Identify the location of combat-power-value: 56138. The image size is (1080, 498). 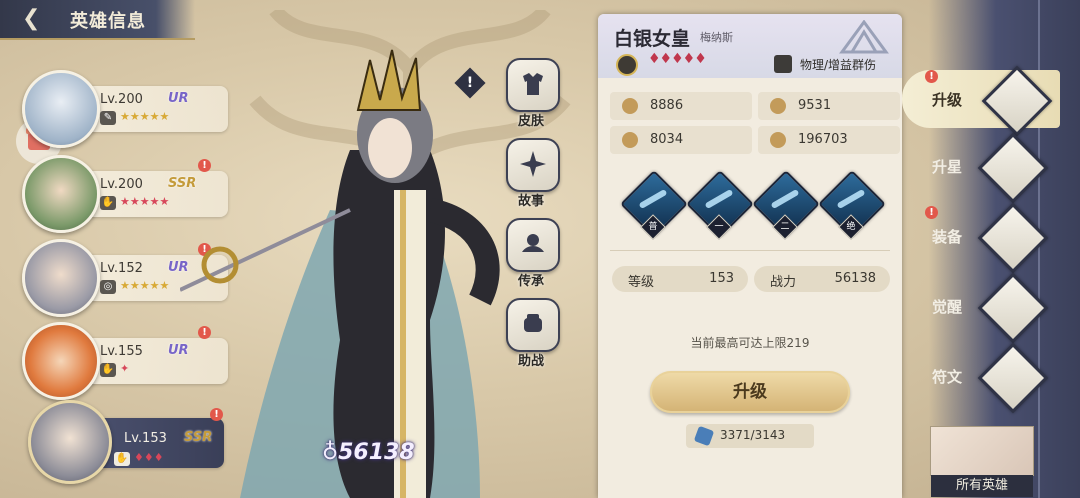
(376, 452).